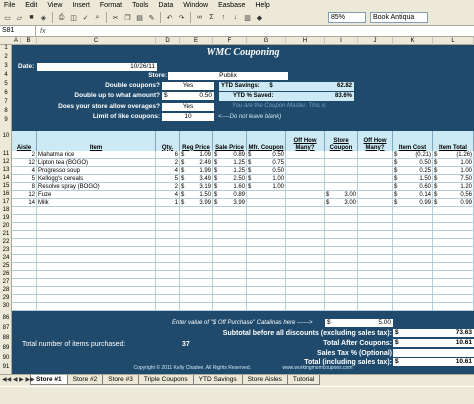 This screenshot has width=474, height=404. I want to click on store-input: Publix, so click(228, 76).